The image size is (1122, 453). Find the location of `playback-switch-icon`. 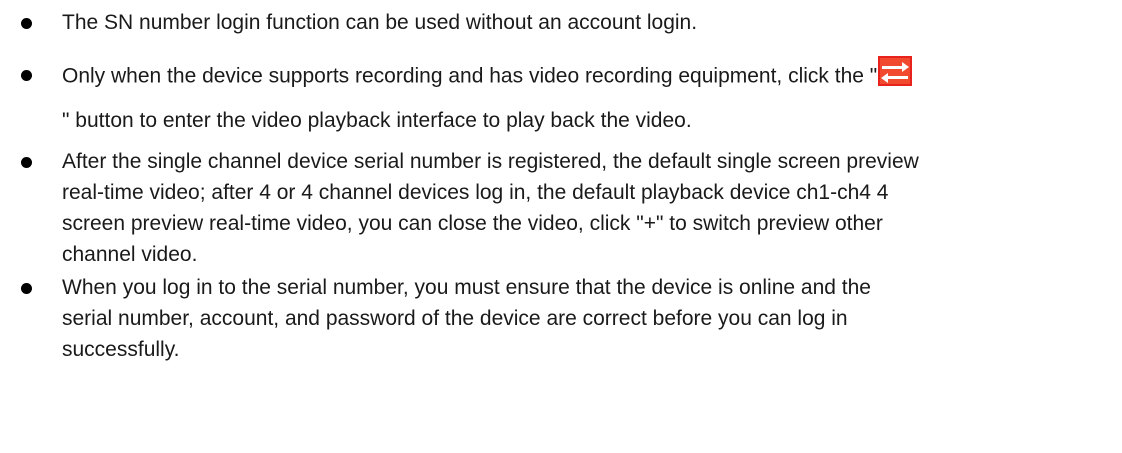

playback-switch-icon is located at coordinates (895, 71).